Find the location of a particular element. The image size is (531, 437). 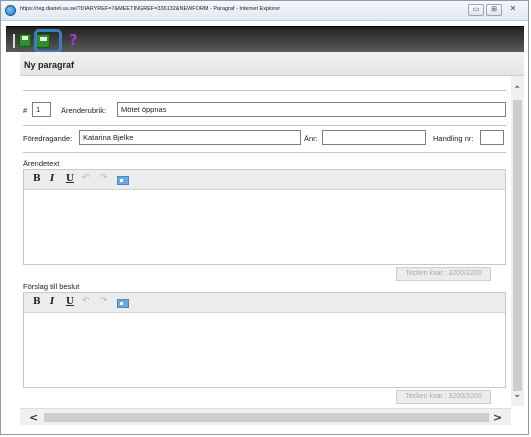

close-window-button: ✕ is located at coordinates (513, 10).